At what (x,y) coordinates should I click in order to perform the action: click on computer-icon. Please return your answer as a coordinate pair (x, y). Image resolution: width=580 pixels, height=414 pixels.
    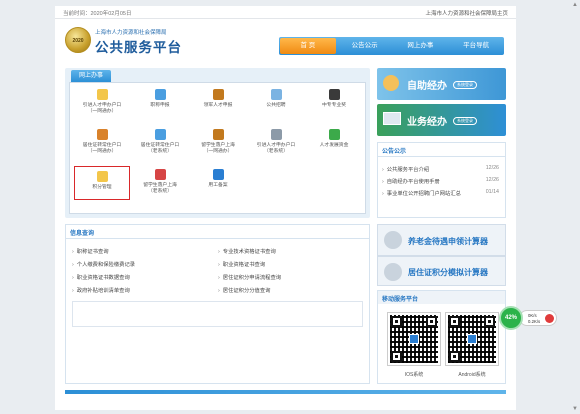
    Looking at the image, I should click on (392, 118).